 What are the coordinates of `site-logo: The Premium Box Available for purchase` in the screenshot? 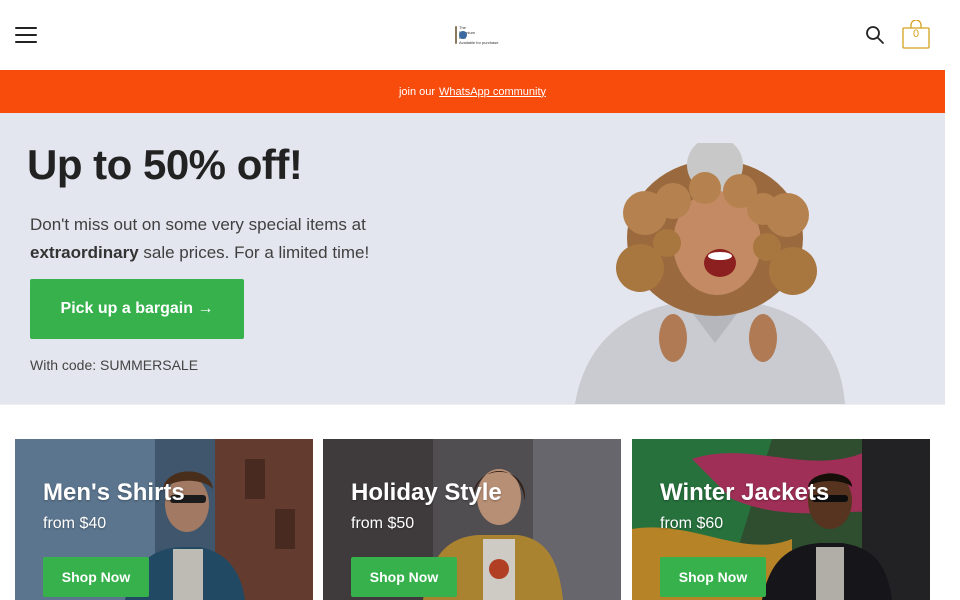 It's located at (477, 35).